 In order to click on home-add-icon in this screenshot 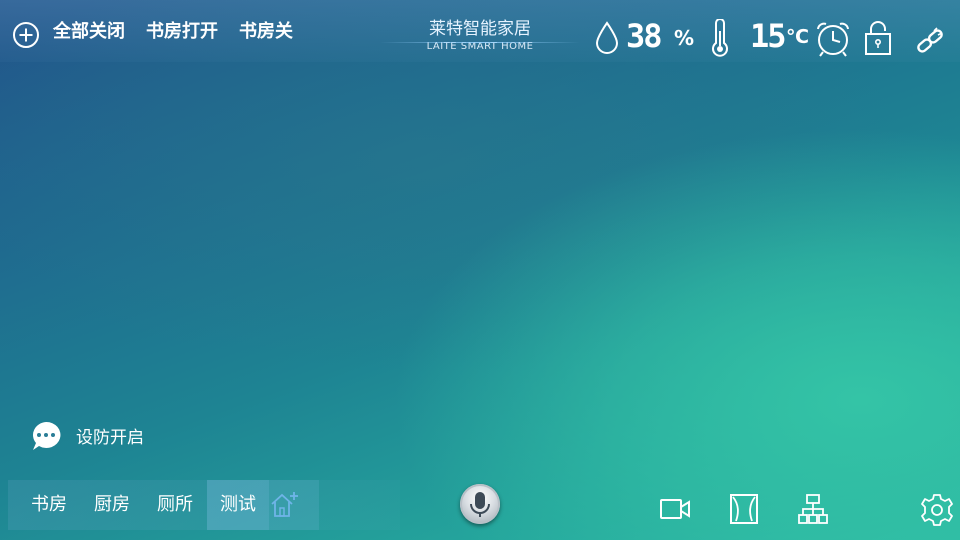, I will do `click(284, 504)`.